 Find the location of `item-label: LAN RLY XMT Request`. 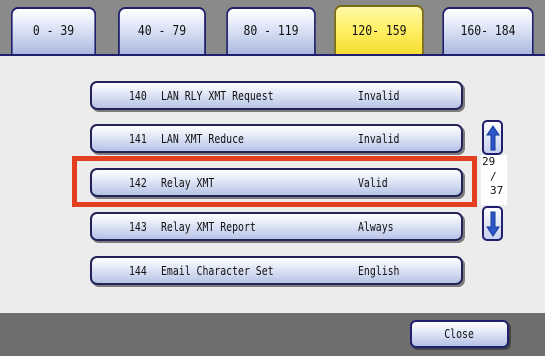

item-label: LAN RLY XMT Request is located at coordinates (217, 96).